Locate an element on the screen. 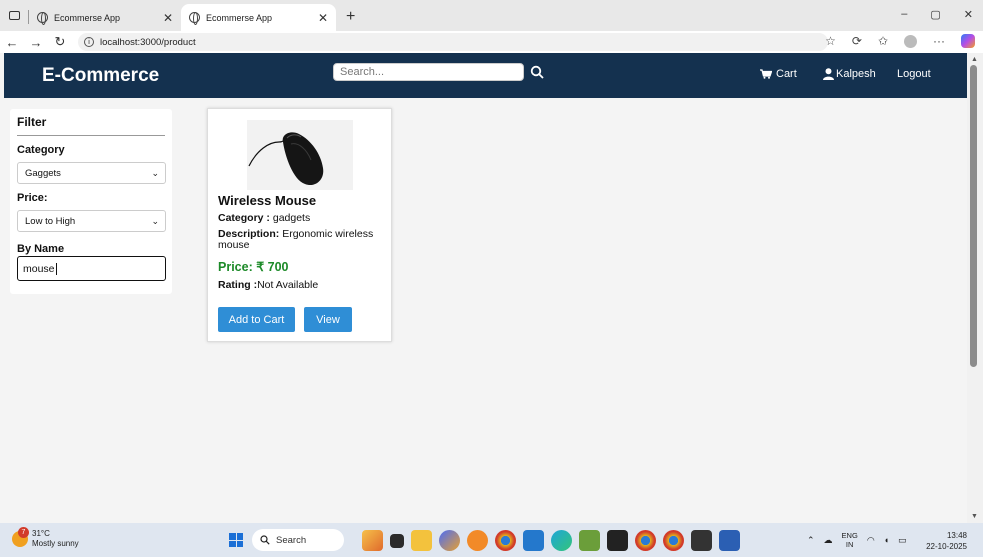 The image size is (983, 557). product-price: Price: ₹ 700 is located at coordinates (253, 267).